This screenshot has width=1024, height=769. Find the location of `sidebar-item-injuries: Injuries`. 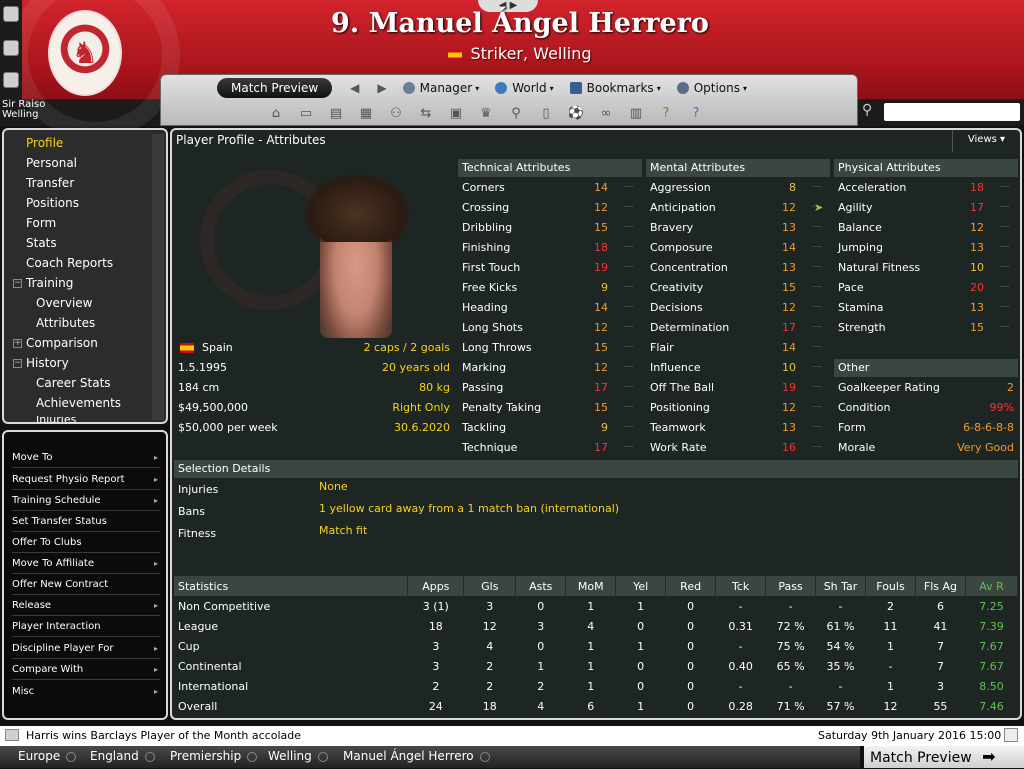

sidebar-item-injuries: Injuries is located at coordinates (56, 419).